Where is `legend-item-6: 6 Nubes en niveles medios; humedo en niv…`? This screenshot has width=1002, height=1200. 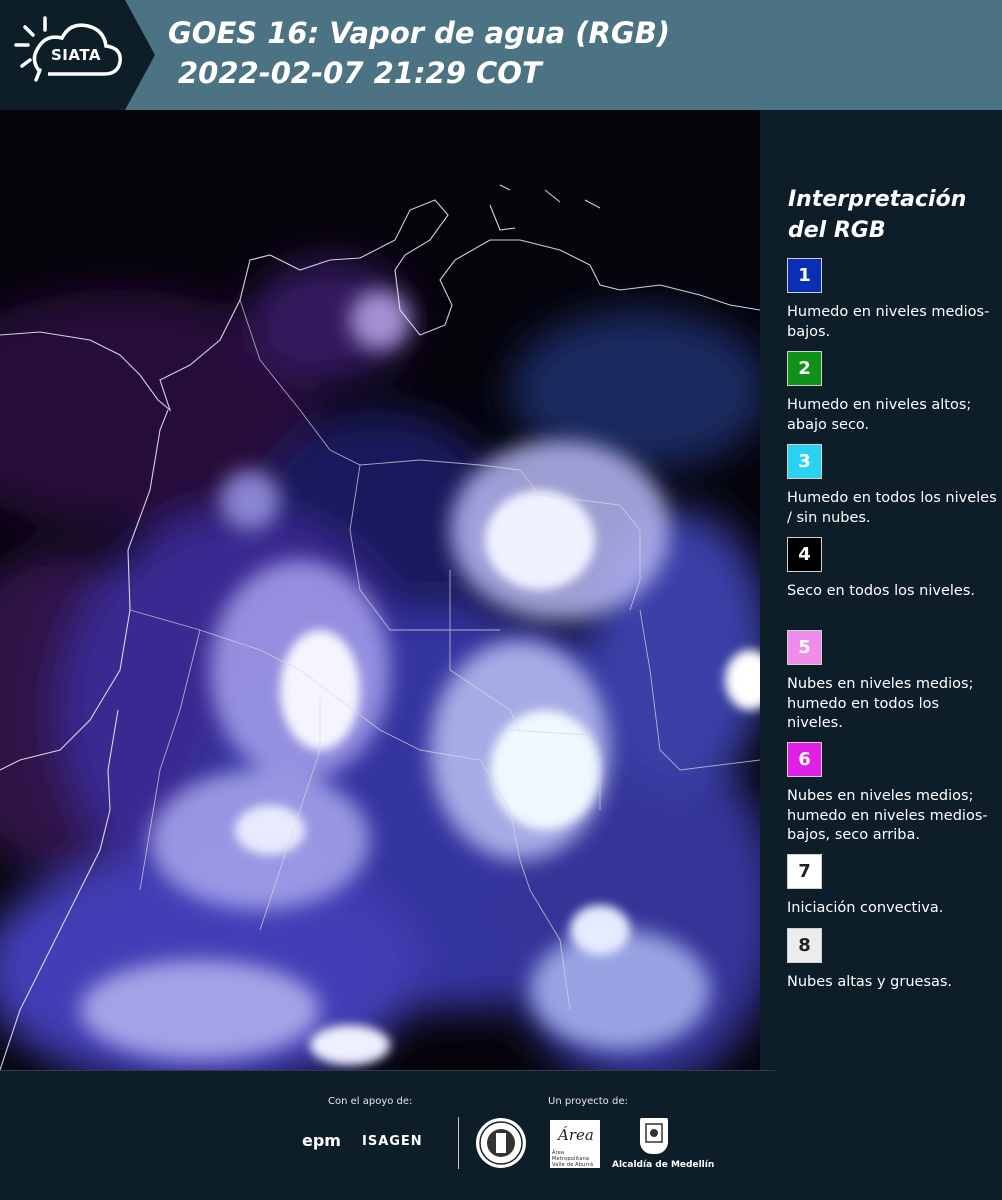
legend-item-6: 6 Nubes en niveles medios; humedo en niv… is located at coordinates (893, 794).